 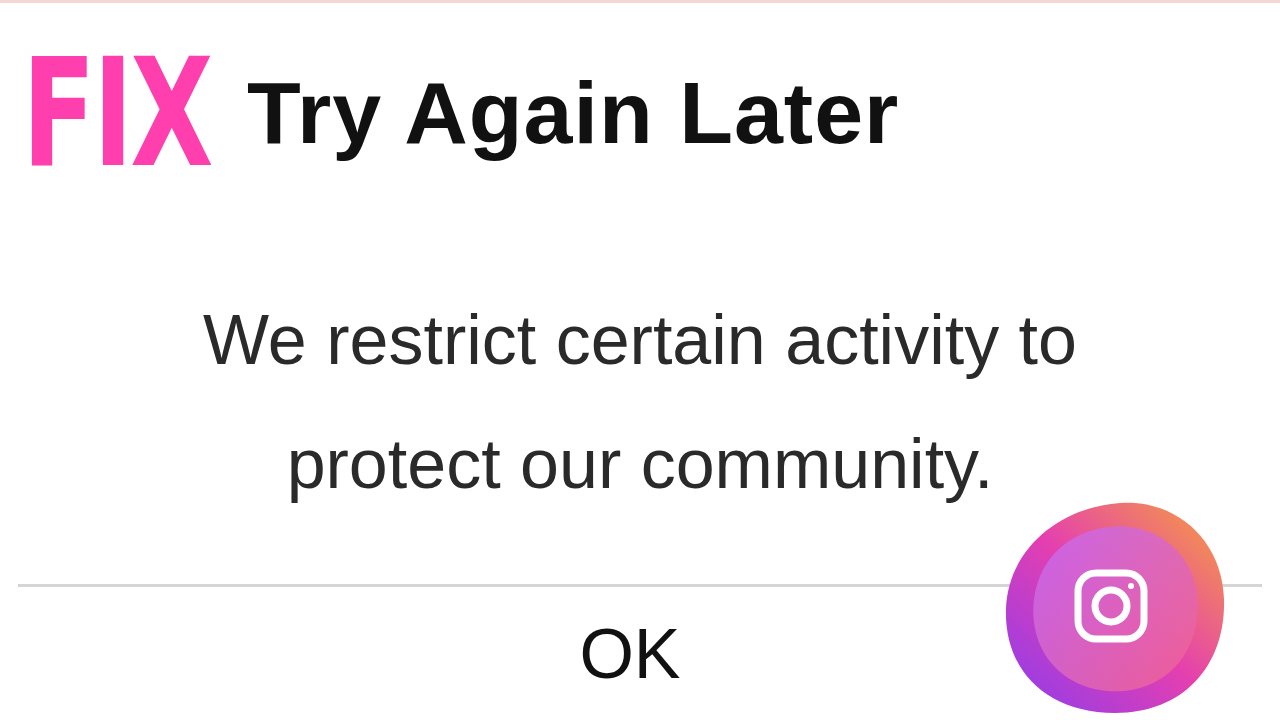 What do you see at coordinates (573, 113) in the screenshot?
I see `dialog-title: Try Again Later` at bounding box center [573, 113].